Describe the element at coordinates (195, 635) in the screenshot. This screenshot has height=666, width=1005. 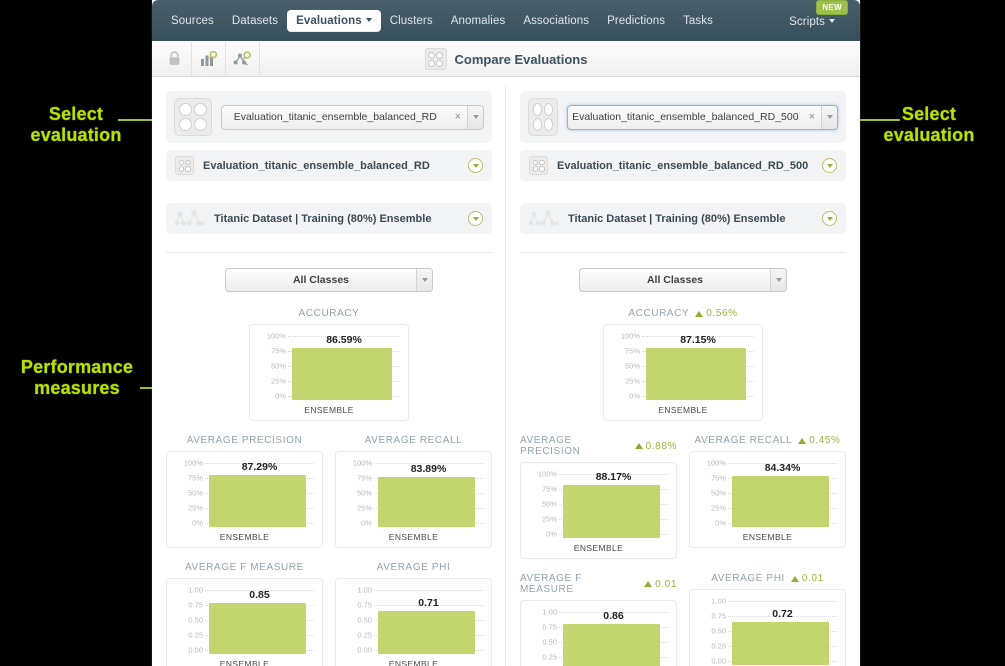
I see `y-tick-label: 0.25` at that location.